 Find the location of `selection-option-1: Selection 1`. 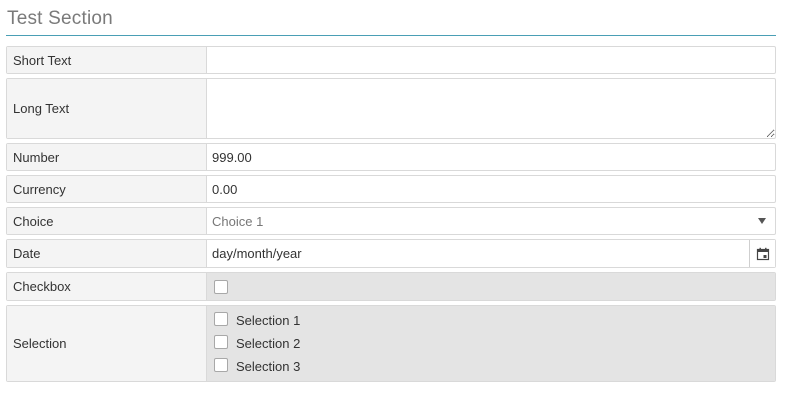

selection-option-1: Selection 1 is located at coordinates (257, 320).